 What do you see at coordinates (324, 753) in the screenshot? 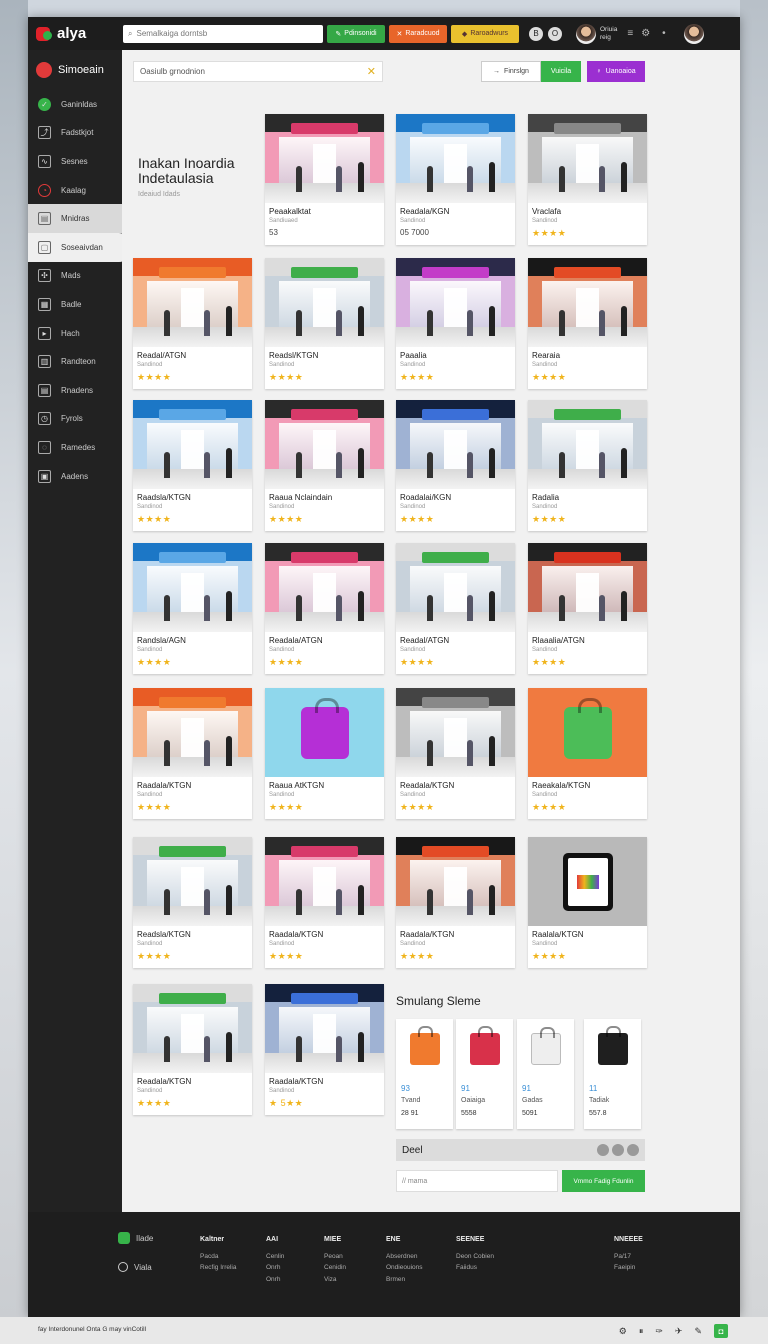
I see `store-card: Raaua AtKTGN Sandinod ★★★★` at bounding box center [324, 753].